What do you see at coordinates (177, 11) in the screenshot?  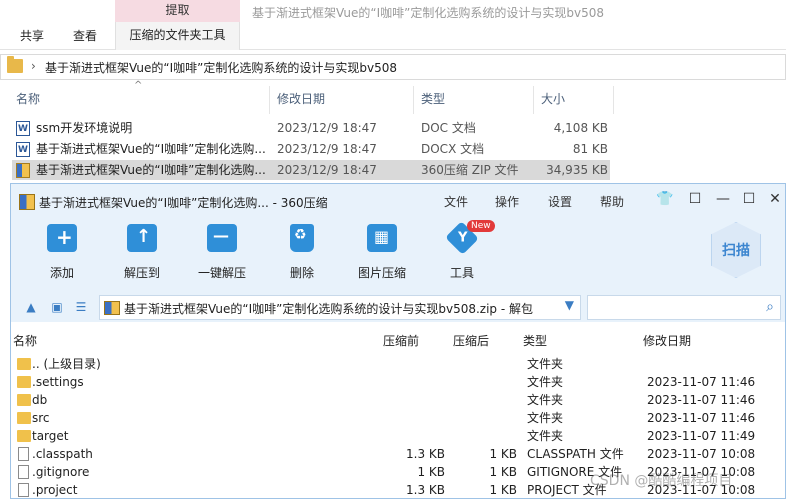 I see `tab-extract: 提取` at bounding box center [177, 11].